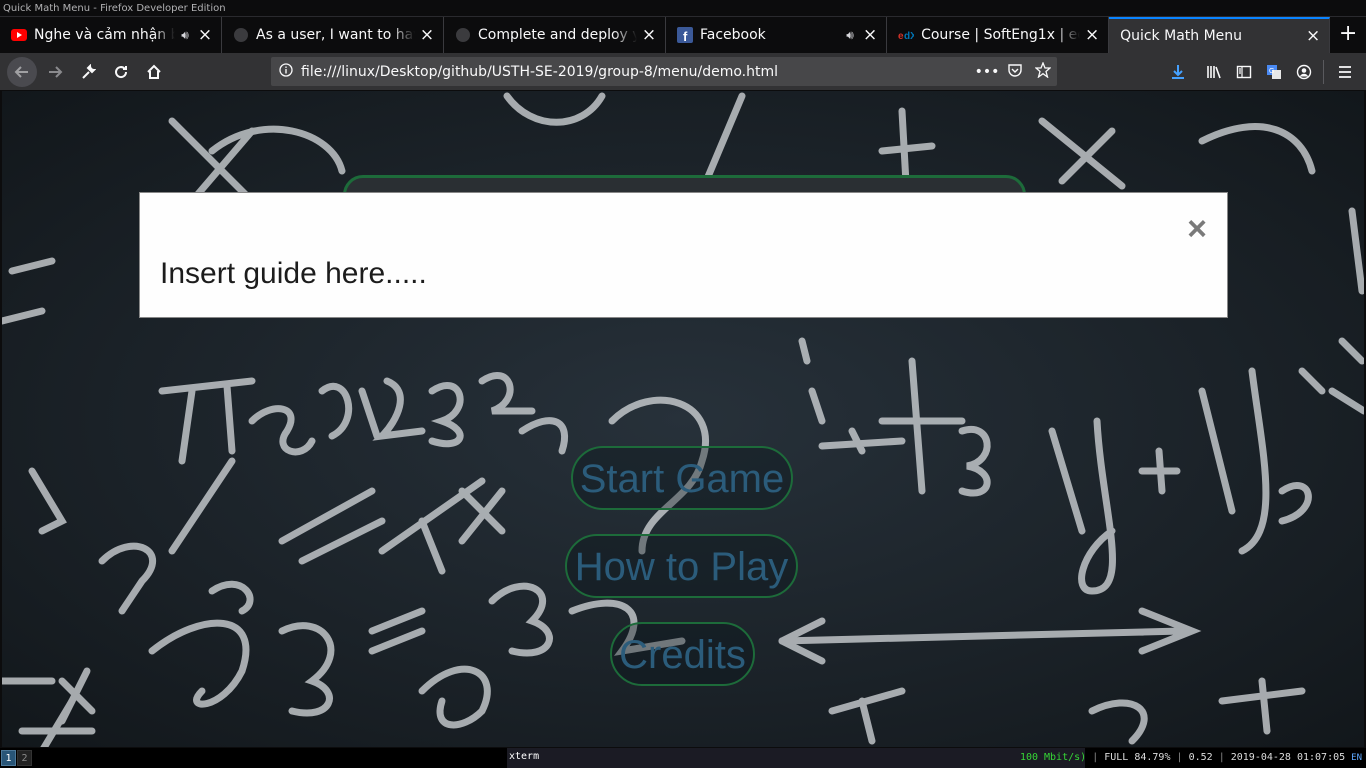 Image resolution: width=1366 pixels, height=768 pixels. I want to click on battery-status: FULL 84.79%, so click(1137, 757).